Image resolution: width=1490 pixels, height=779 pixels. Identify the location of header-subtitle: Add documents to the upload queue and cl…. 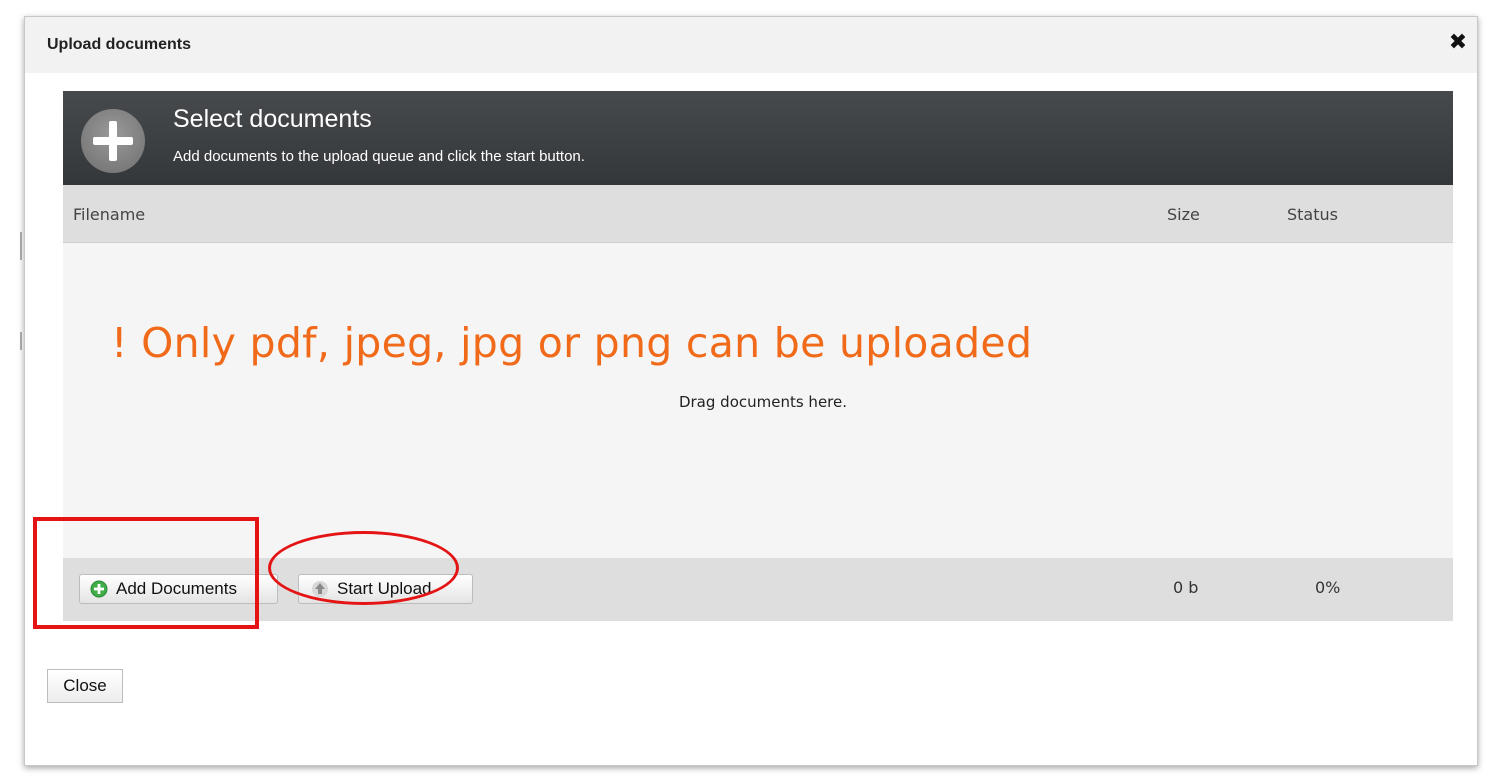
(379, 156).